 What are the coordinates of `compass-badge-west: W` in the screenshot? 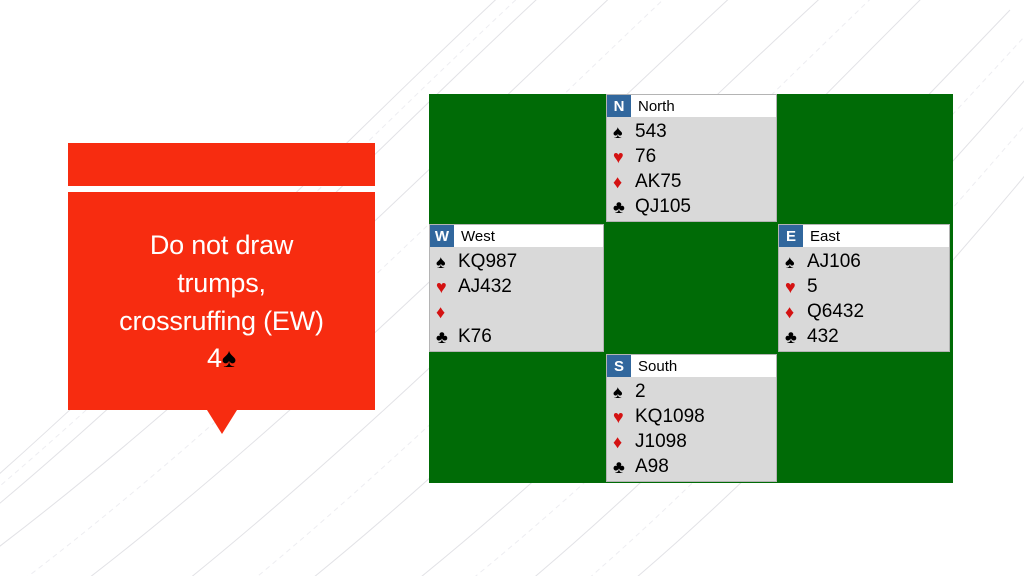 It's located at (442, 236).